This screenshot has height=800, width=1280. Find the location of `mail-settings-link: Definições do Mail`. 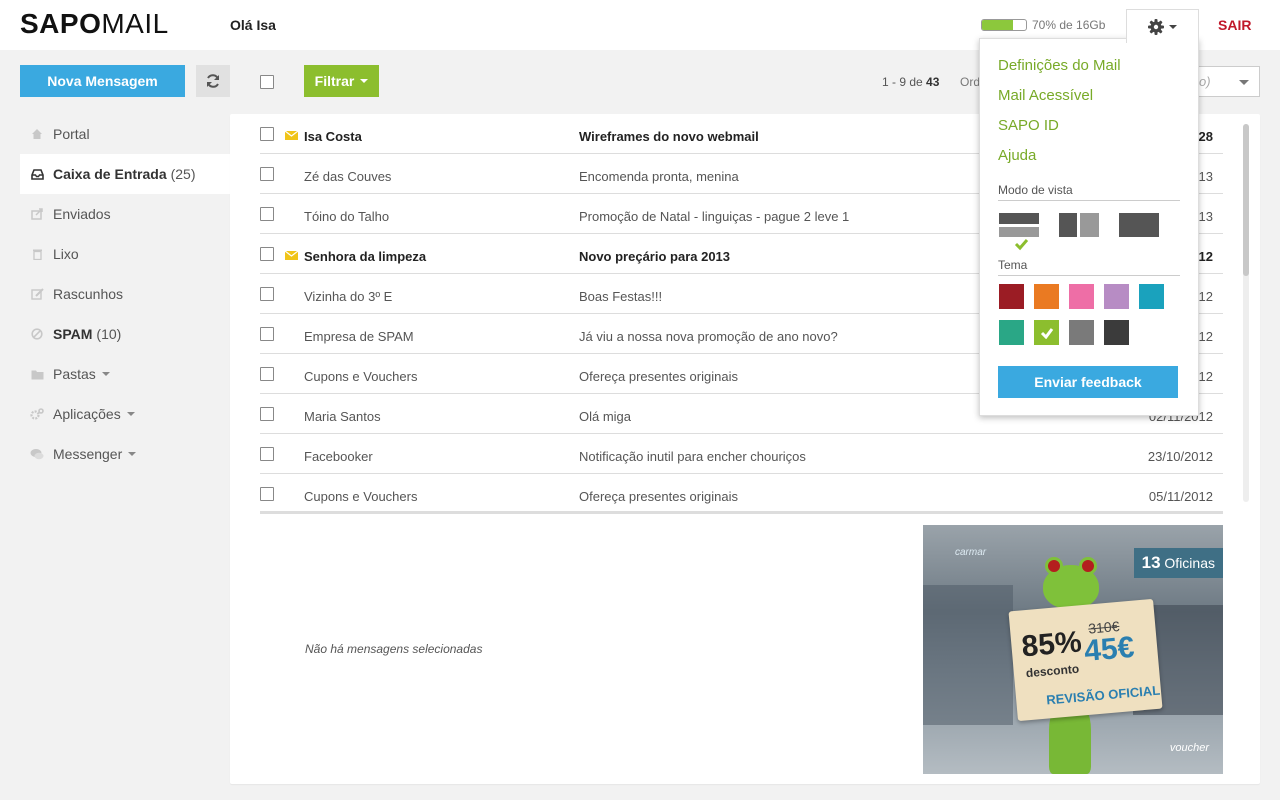

mail-settings-link: Definições do Mail is located at coordinates (1059, 65).